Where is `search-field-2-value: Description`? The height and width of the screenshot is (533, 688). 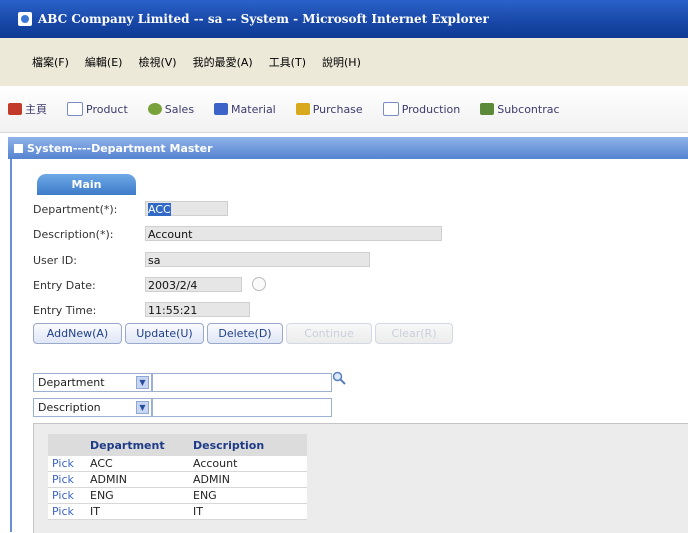 search-field-2-value: Description is located at coordinates (69, 407).